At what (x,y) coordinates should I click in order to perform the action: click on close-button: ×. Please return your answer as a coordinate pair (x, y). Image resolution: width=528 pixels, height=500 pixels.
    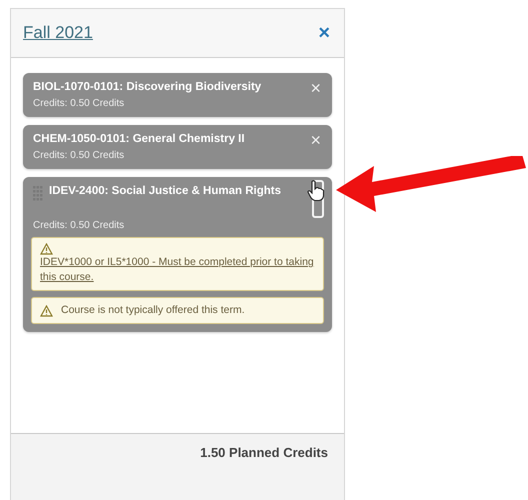
    Looking at the image, I should click on (324, 33).